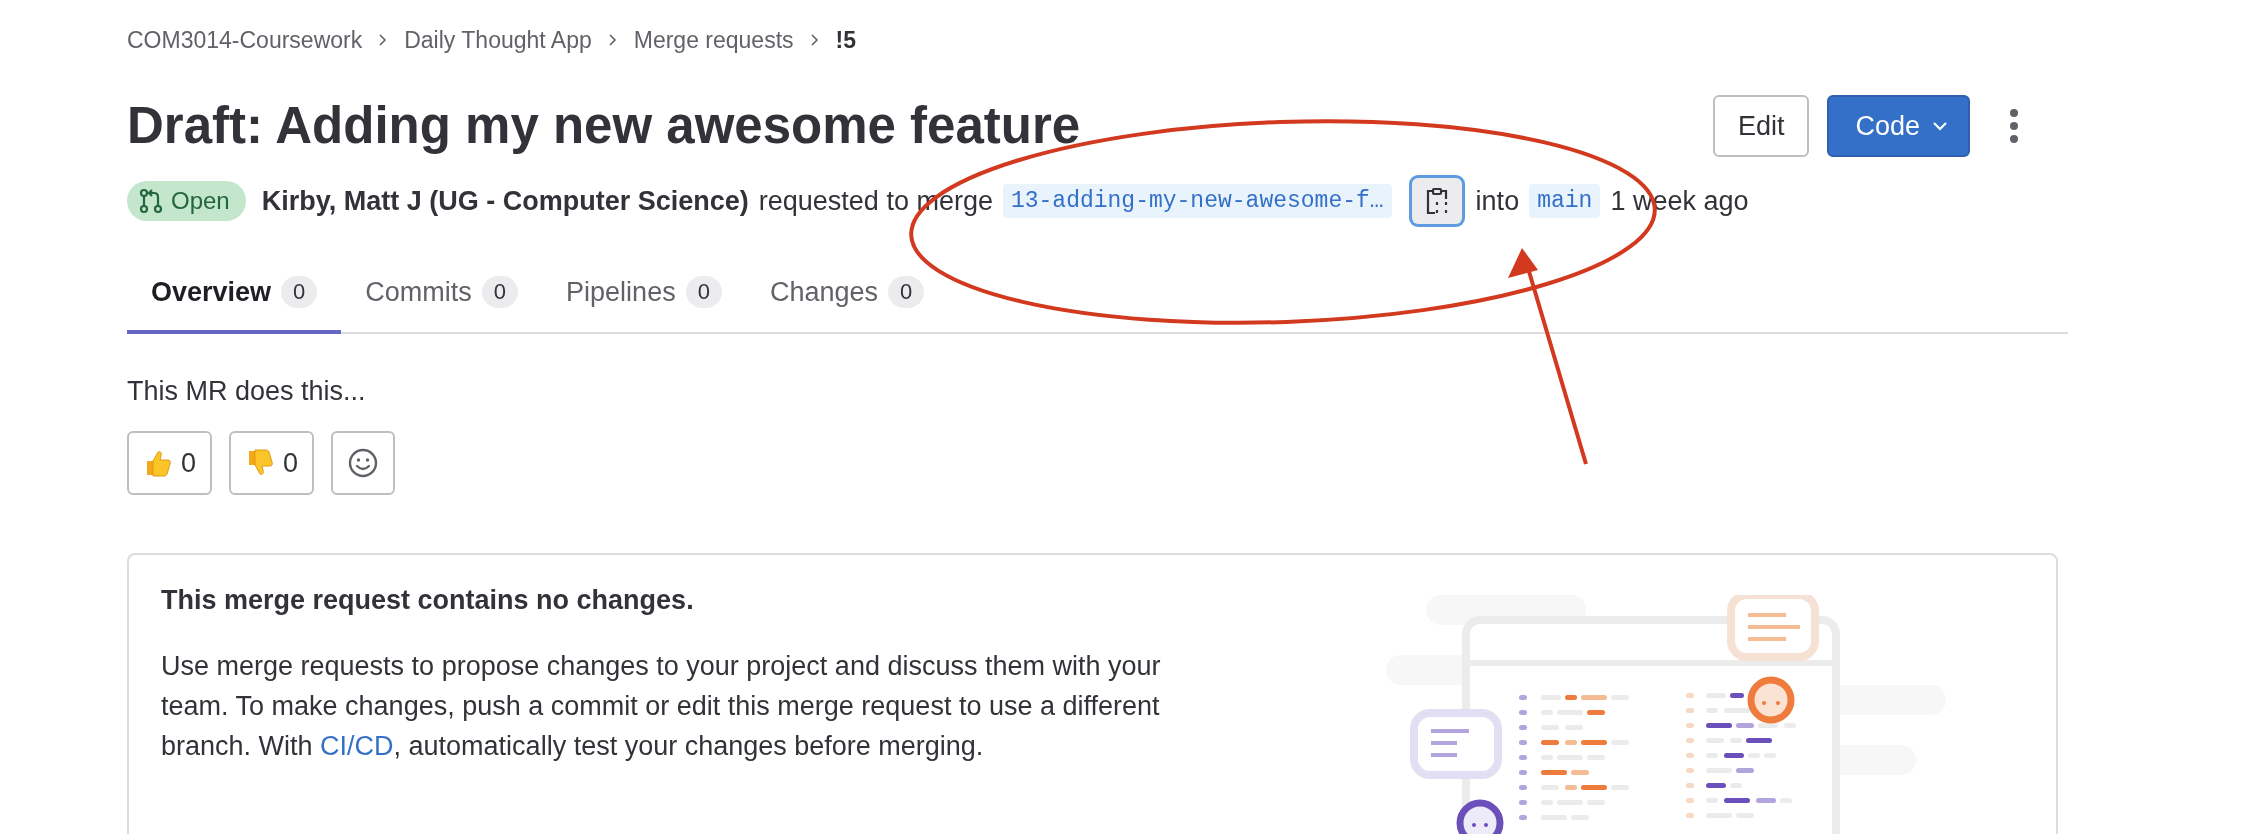 Image resolution: width=2260 pixels, height=834 pixels. I want to click on target-branch-link: main, so click(1565, 201).